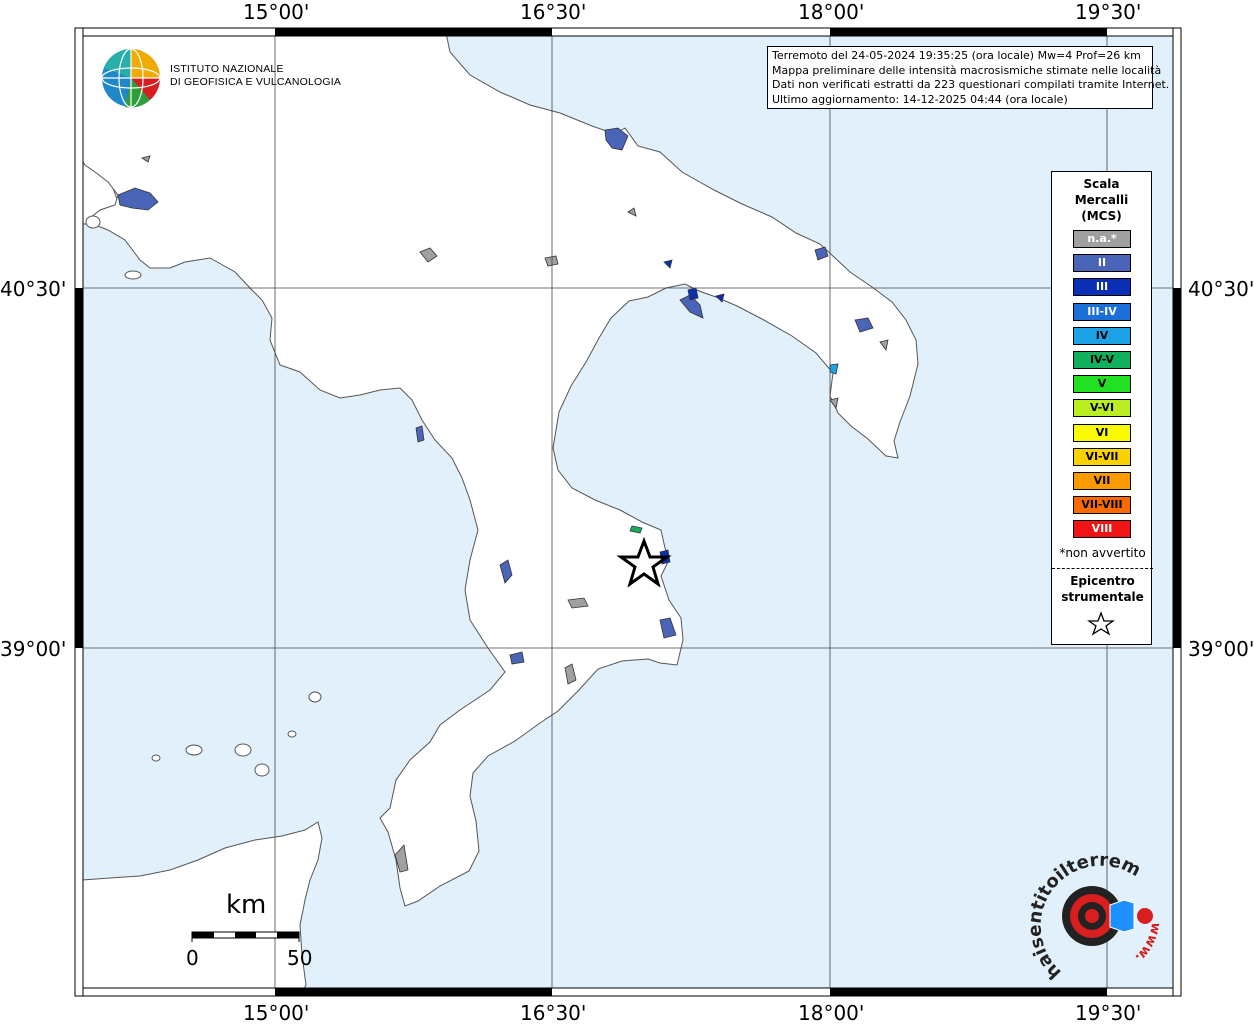 This screenshot has height=1025, width=1254. Describe the element at coordinates (1102, 335) in the screenshot. I see `legend-item: IV` at that location.